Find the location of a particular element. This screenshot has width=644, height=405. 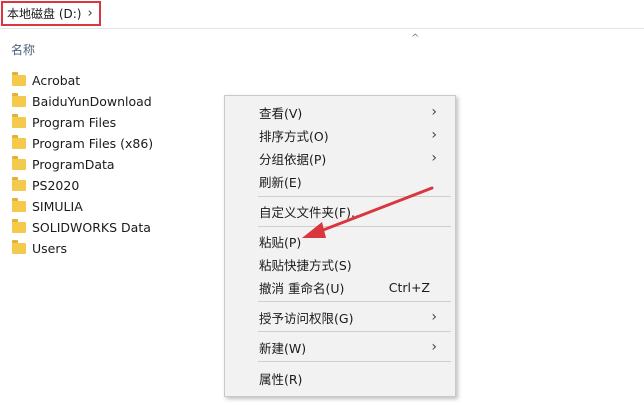

folder-name: ProgramData is located at coordinates (73, 164).